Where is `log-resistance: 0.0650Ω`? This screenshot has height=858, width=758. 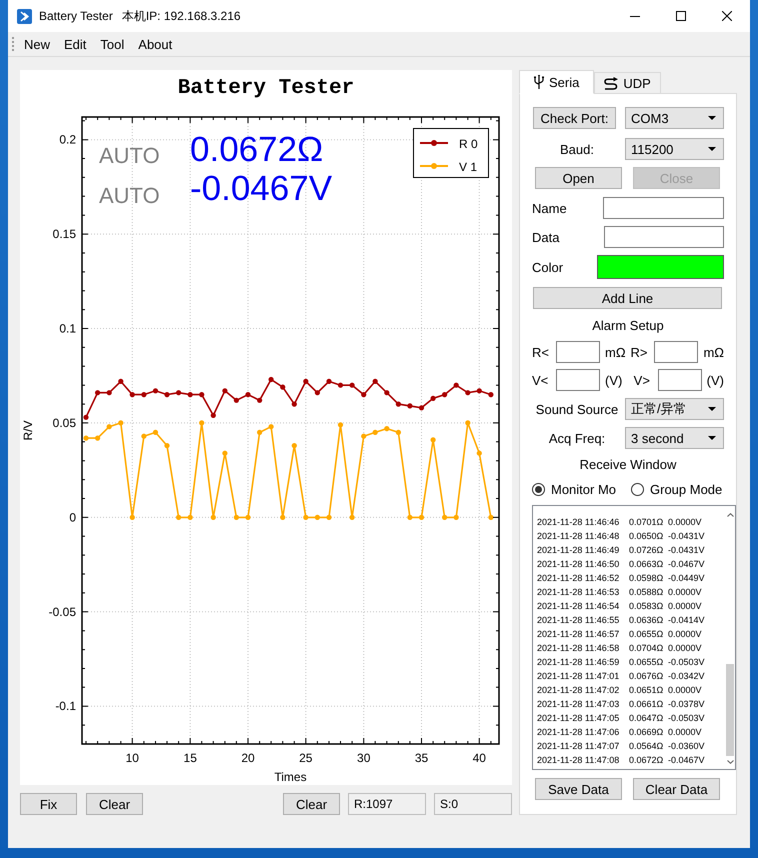
log-resistance: 0.0650Ω is located at coordinates (646, 536).